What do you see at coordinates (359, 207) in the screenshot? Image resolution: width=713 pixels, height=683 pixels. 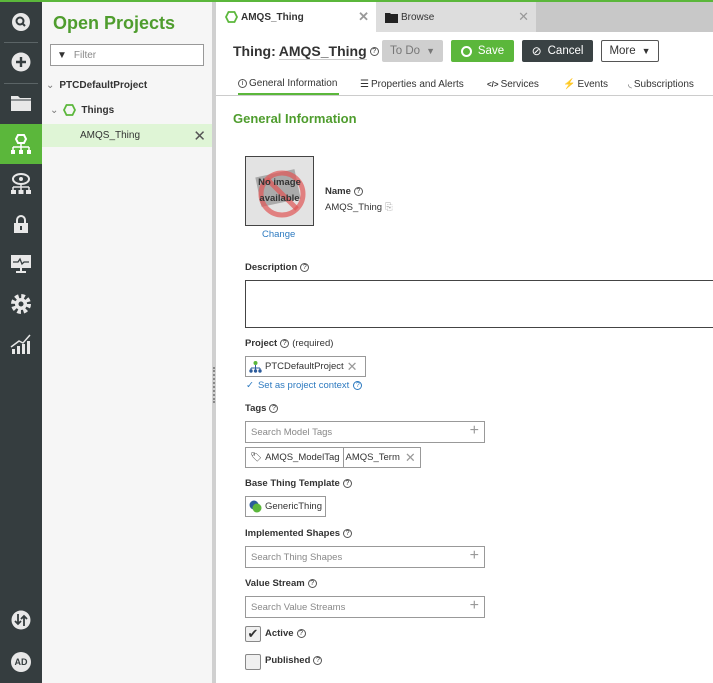 I see `name-value: AMQS_Thing ⎘` at bounding box center [359, 207].